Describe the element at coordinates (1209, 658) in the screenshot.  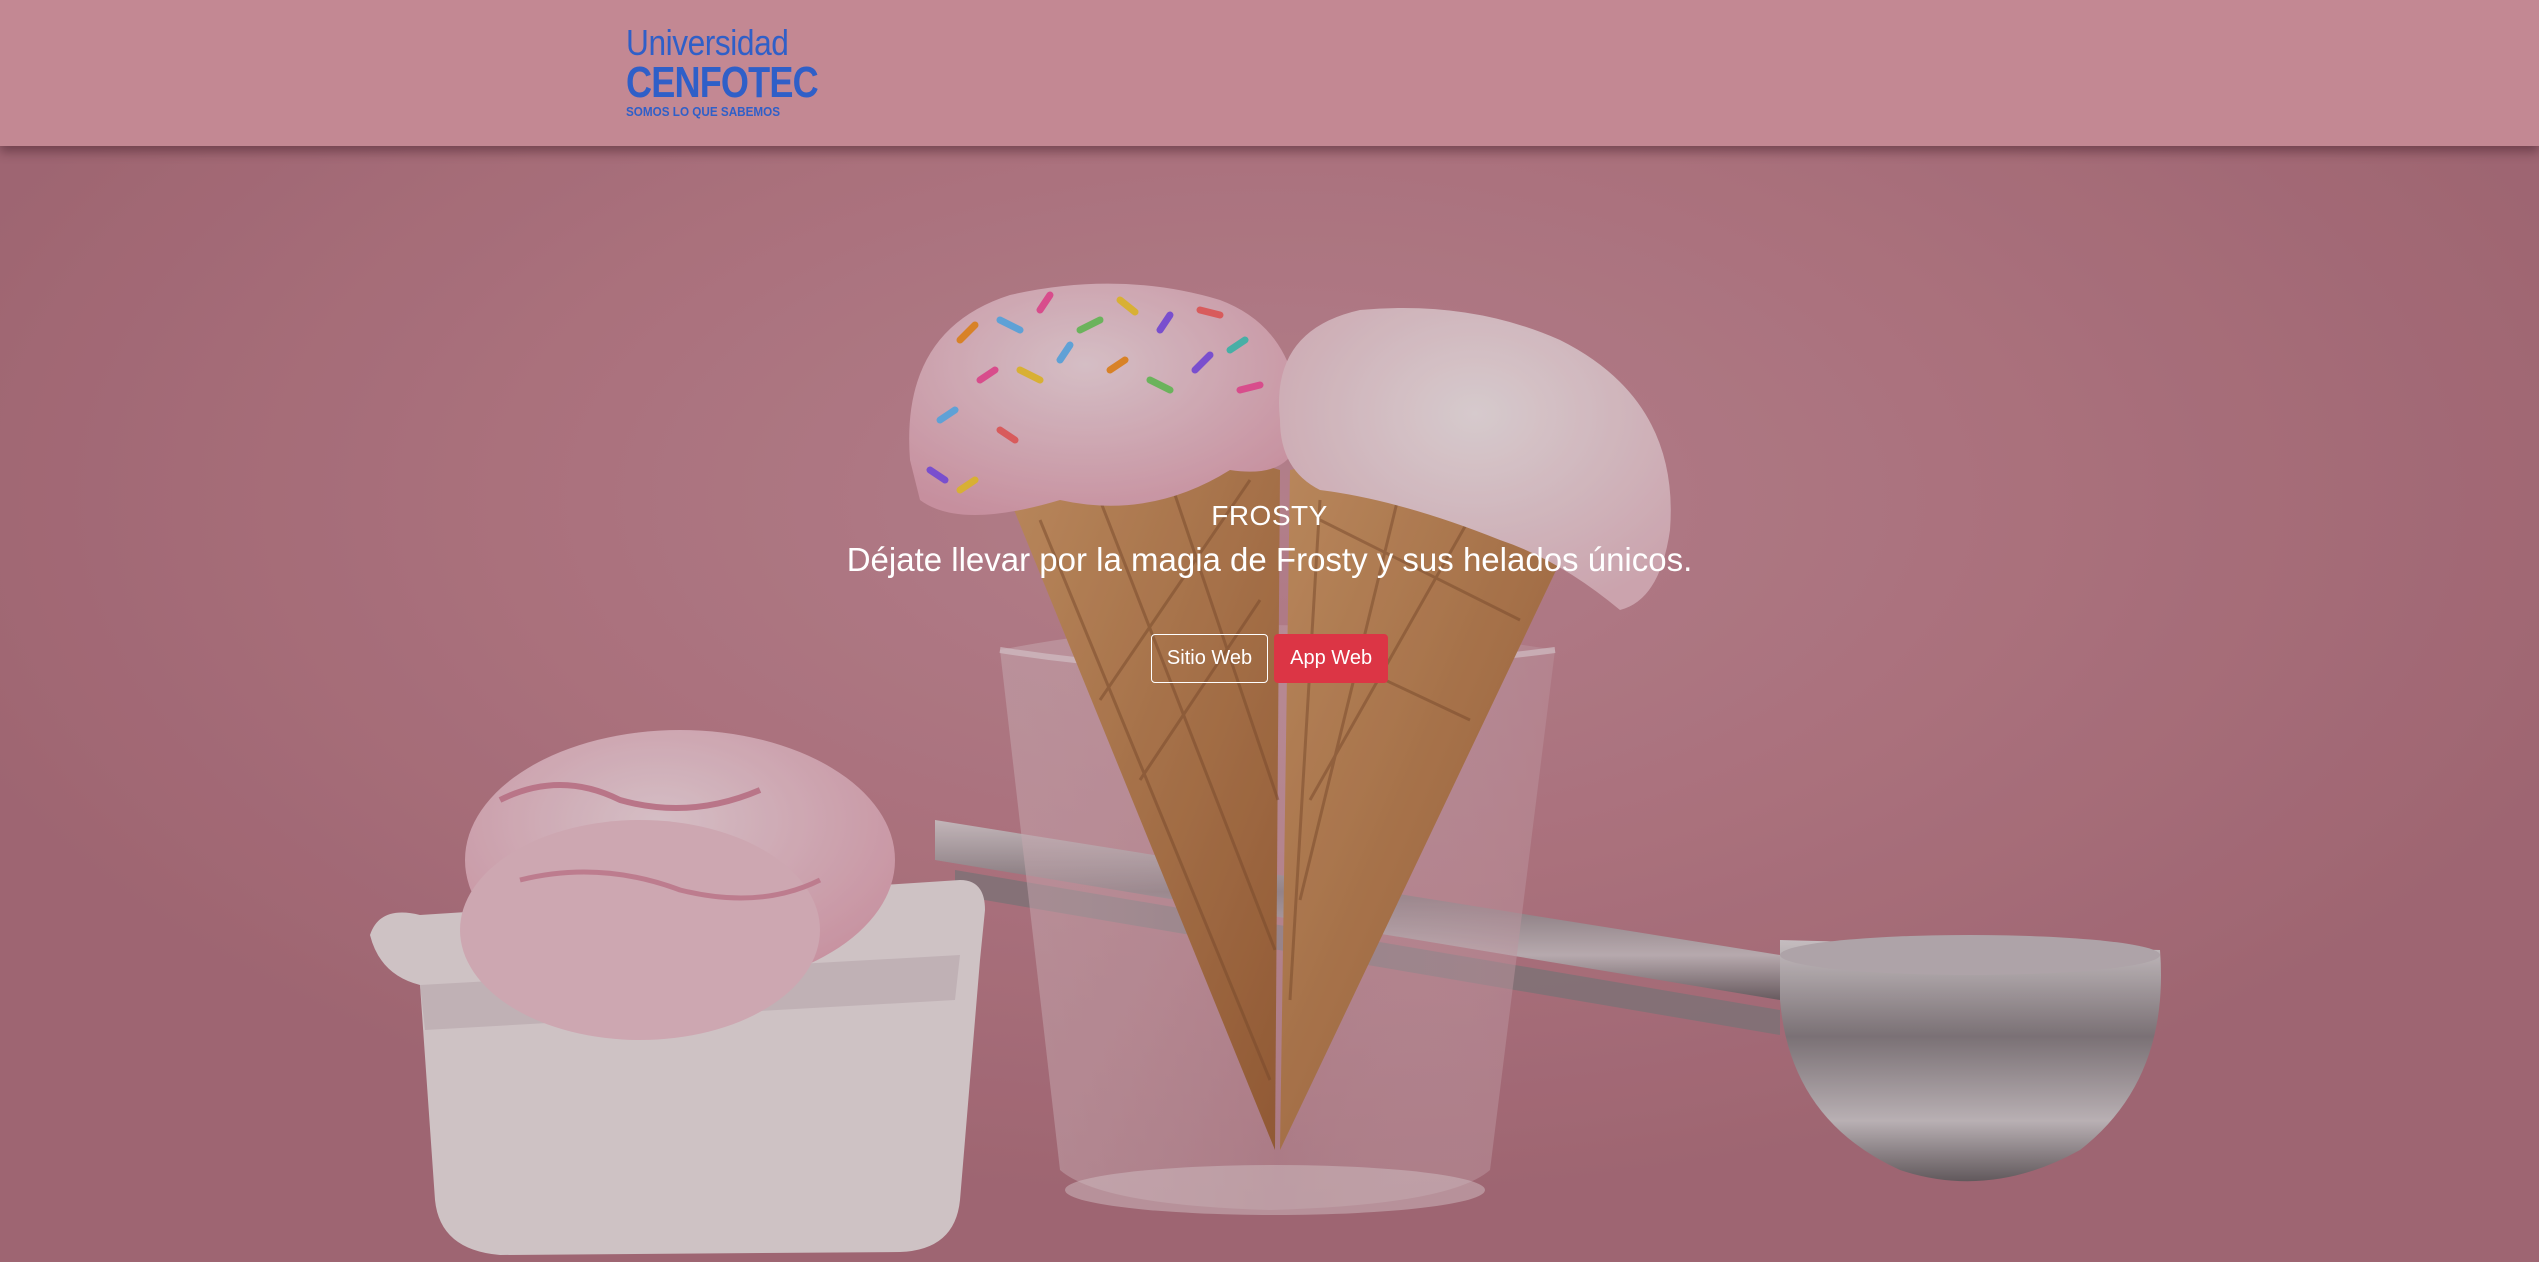
I see `sitio-web-button: Sitio Web` at that location.